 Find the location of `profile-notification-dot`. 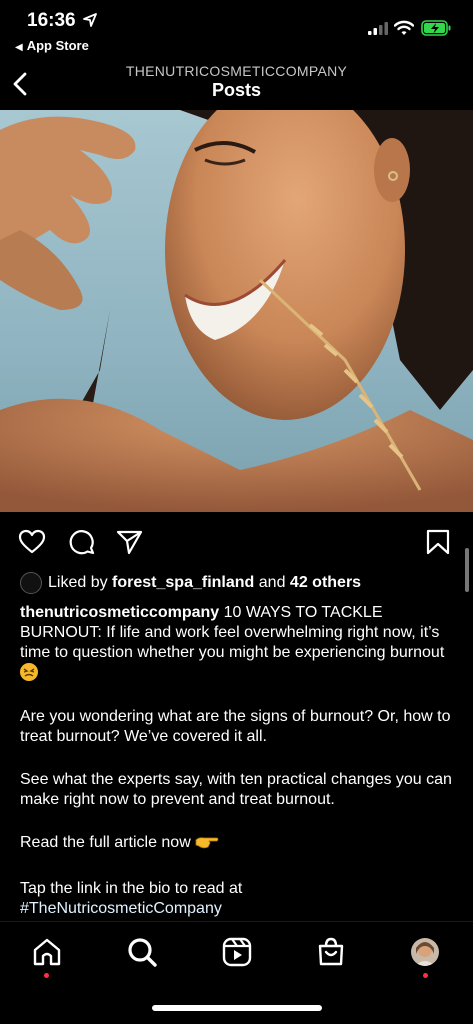

profile-notification-dot is located at coordinates (425, 975).